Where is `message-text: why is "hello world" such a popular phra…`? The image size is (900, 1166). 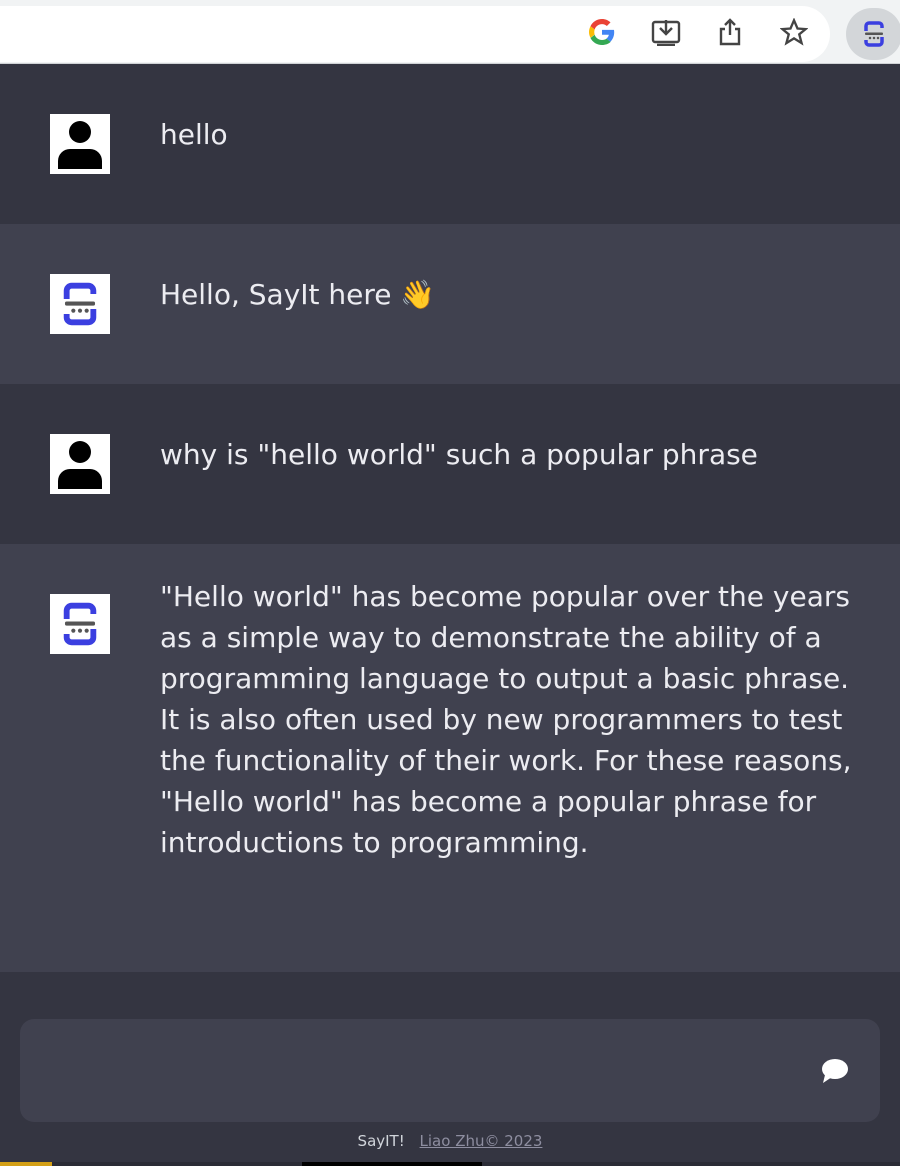 message-text: why is "hello world" such a popular phra… is located at coordinates (459, 454).